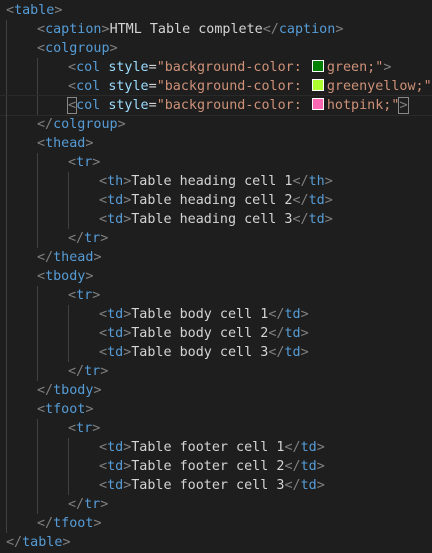  What do you see at coordinates (216, 29) in the screenshot?
I see `code-line: <caption>HTML Table complete</caption>` at bounding box center [216, 29].